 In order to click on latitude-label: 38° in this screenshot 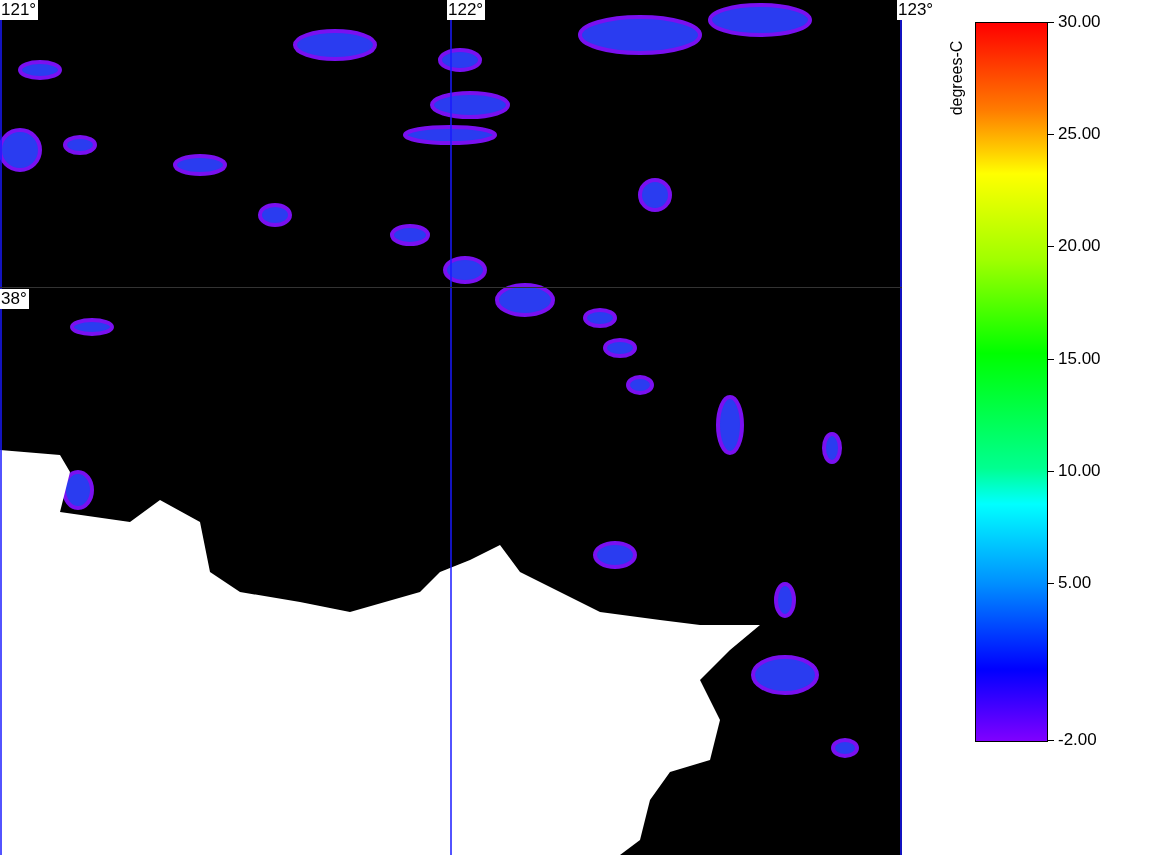, I will do `click(14, 299)`.